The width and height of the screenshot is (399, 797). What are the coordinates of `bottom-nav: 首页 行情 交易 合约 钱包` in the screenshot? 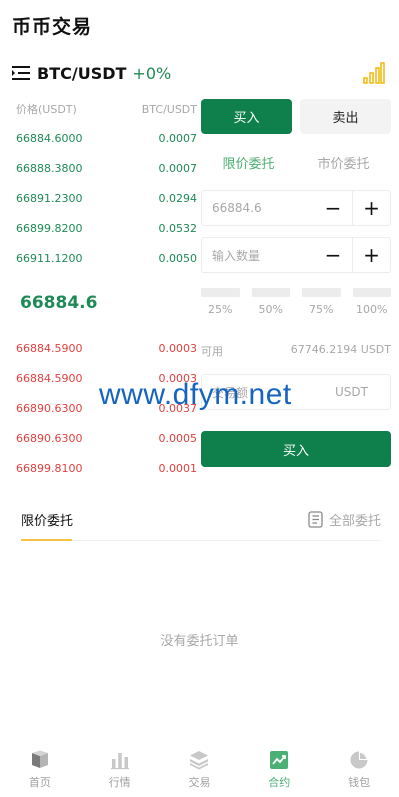 It's located at (199, 772).